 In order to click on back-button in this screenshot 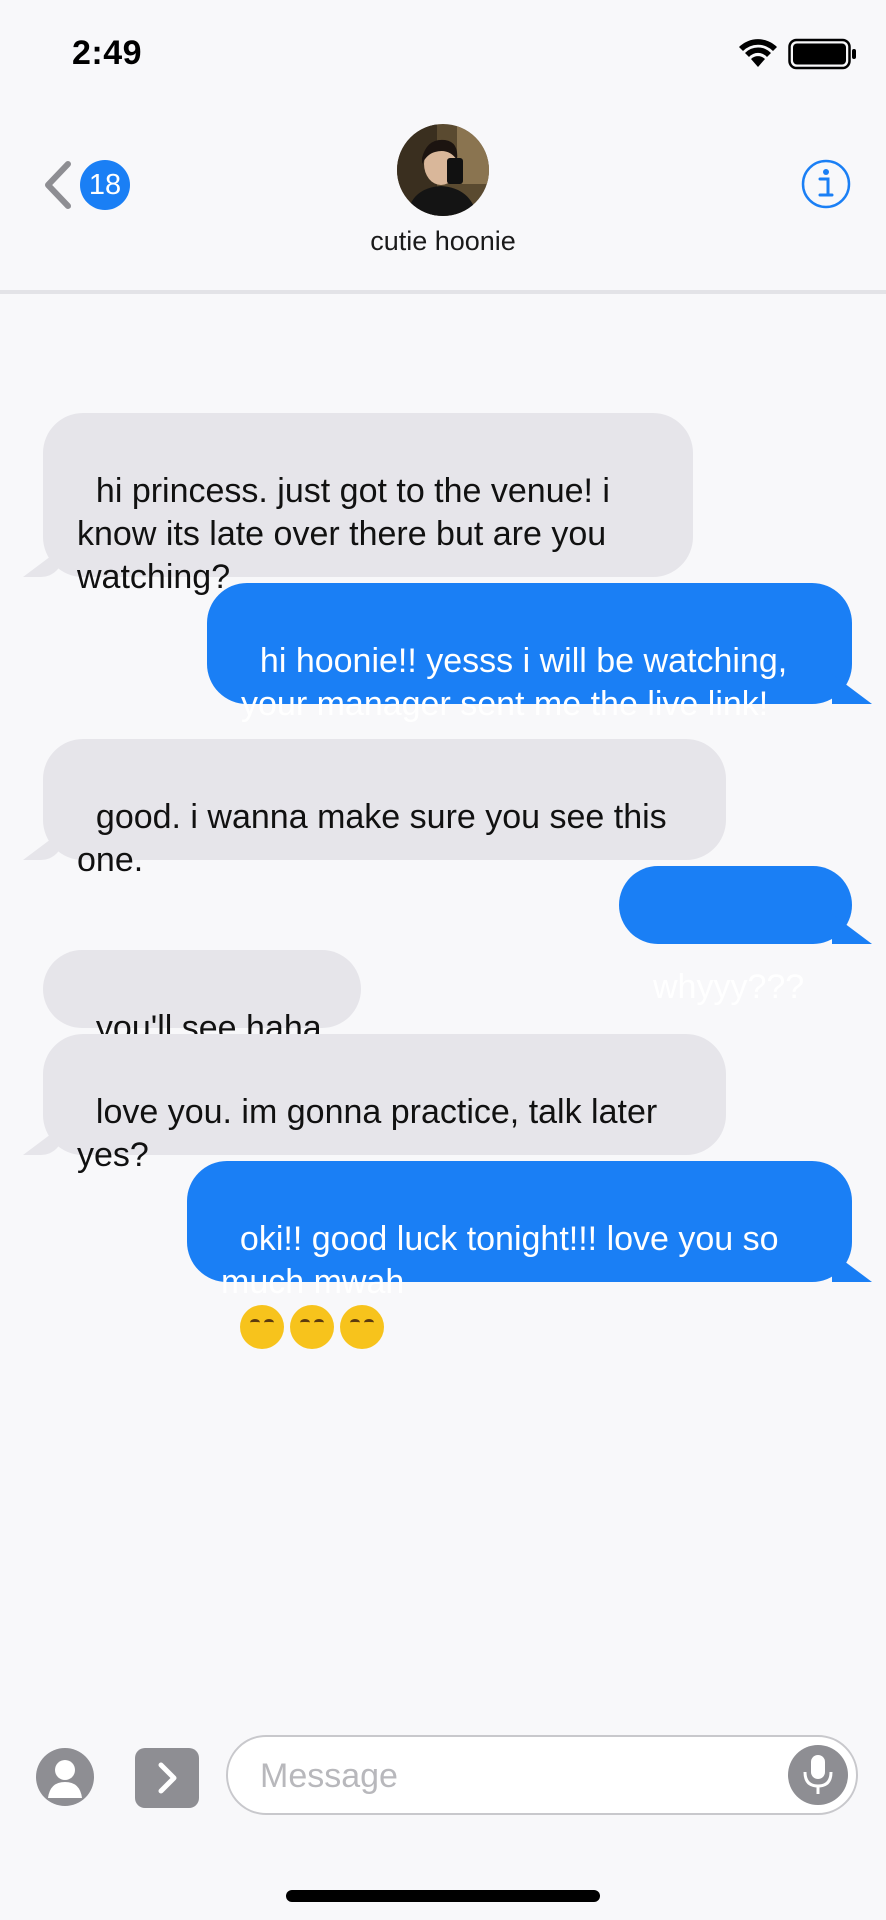, I will do `click(57, 185)`.